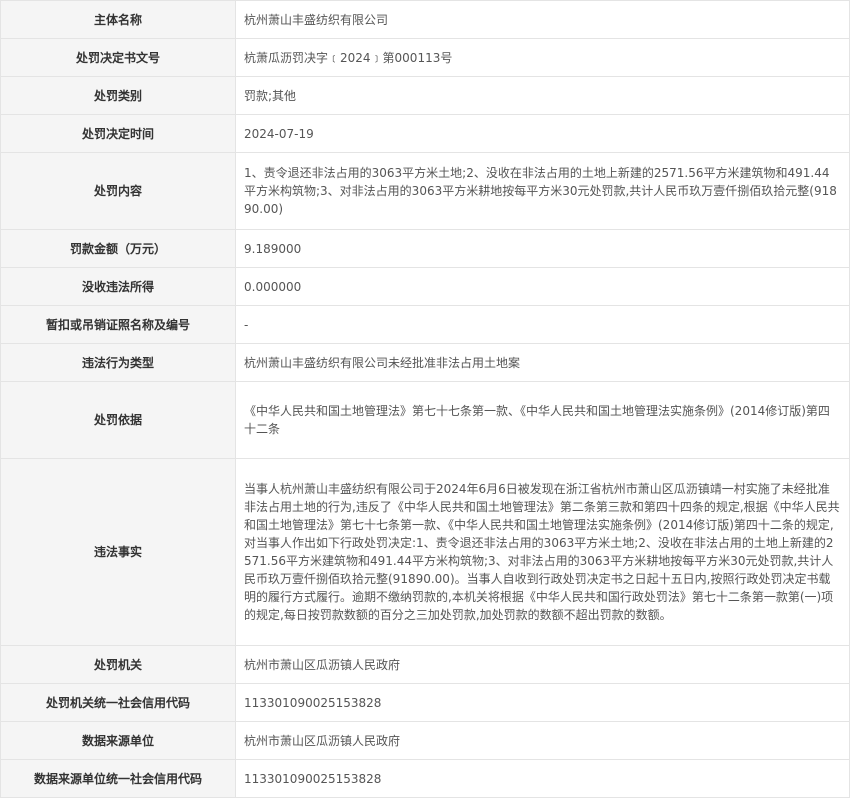  What do you see at coordinates (542, 248) in the screenshot?
I see `row-value: 9.189000` at bounding box center [542, 248].